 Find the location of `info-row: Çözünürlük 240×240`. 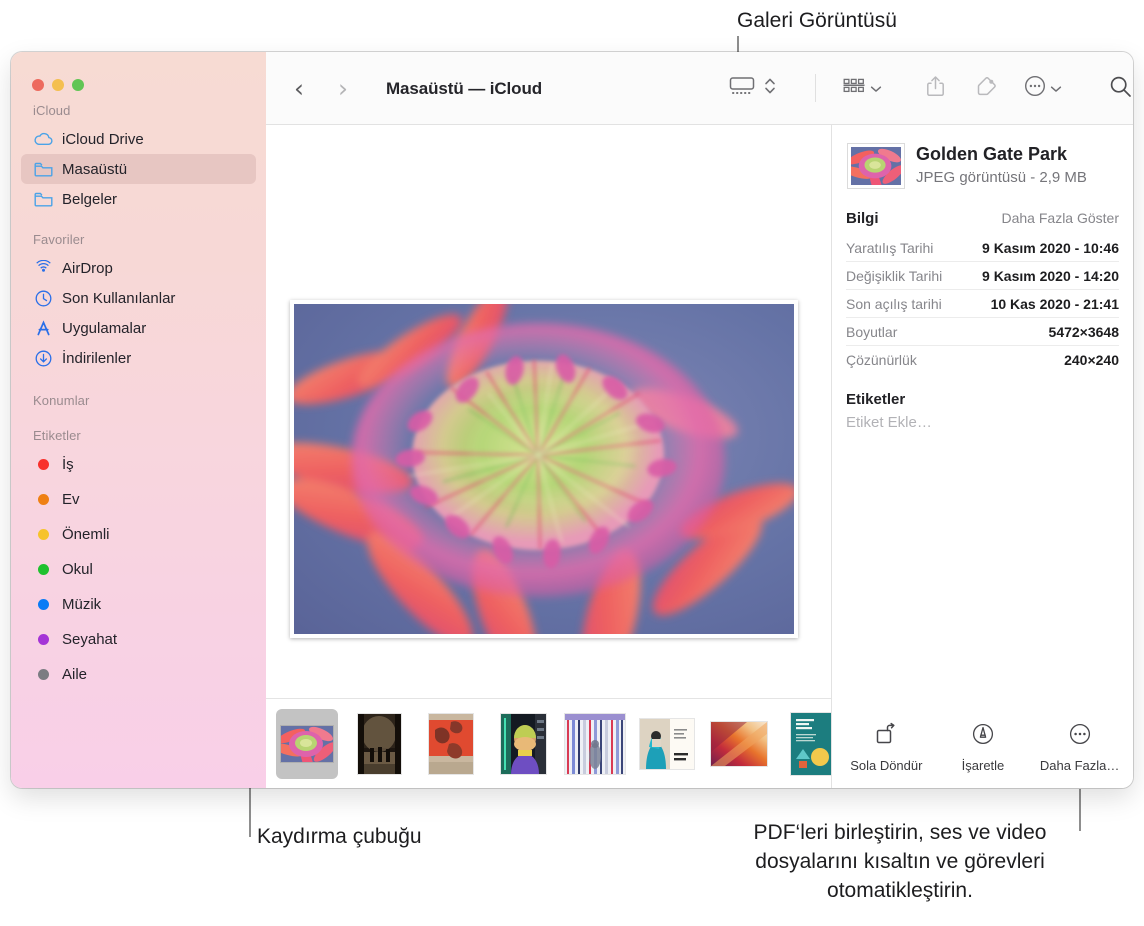

info-row: Çözünürlük 240×240 is located at coordinates (982, 359).